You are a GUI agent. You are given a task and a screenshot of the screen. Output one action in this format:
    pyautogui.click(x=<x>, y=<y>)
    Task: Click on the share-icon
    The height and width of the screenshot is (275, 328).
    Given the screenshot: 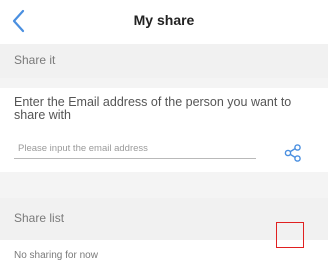 What is the action you would take?
    pyautogui.click(x=292, y=153)
    